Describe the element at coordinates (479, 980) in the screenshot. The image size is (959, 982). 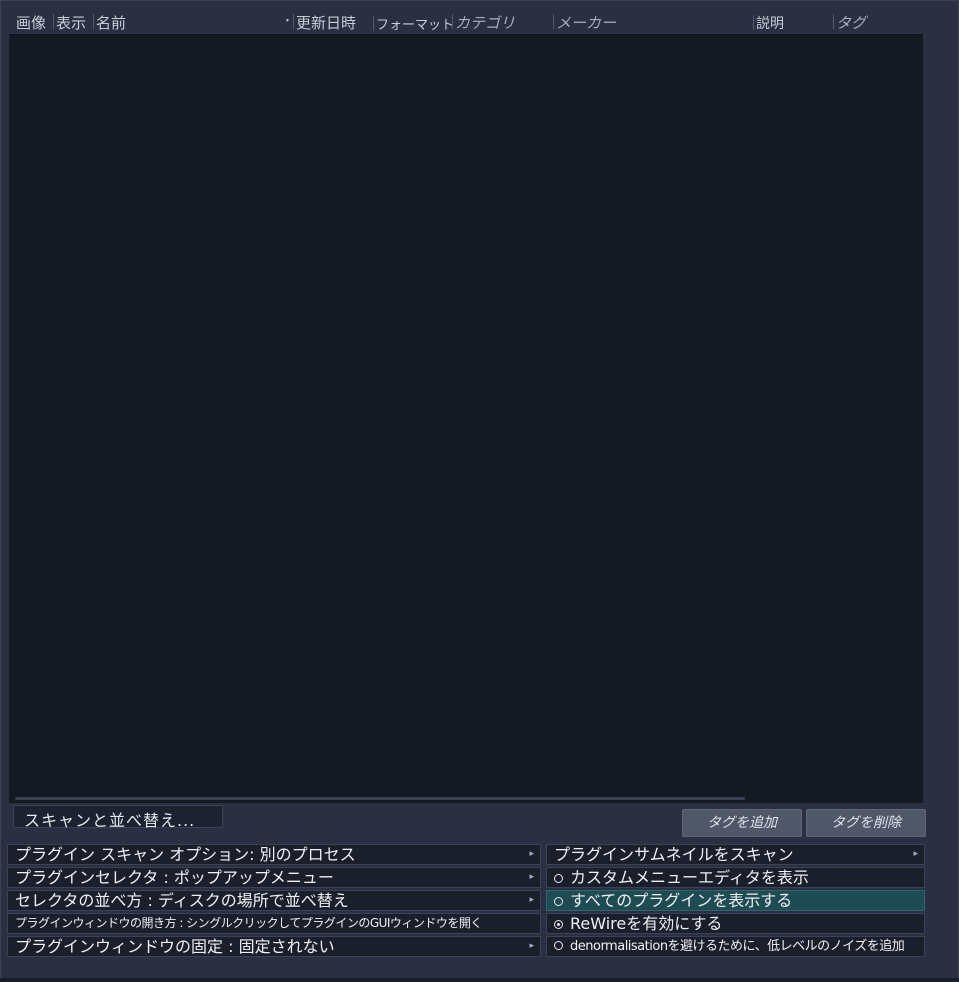
I see `bottom-border` at that location.